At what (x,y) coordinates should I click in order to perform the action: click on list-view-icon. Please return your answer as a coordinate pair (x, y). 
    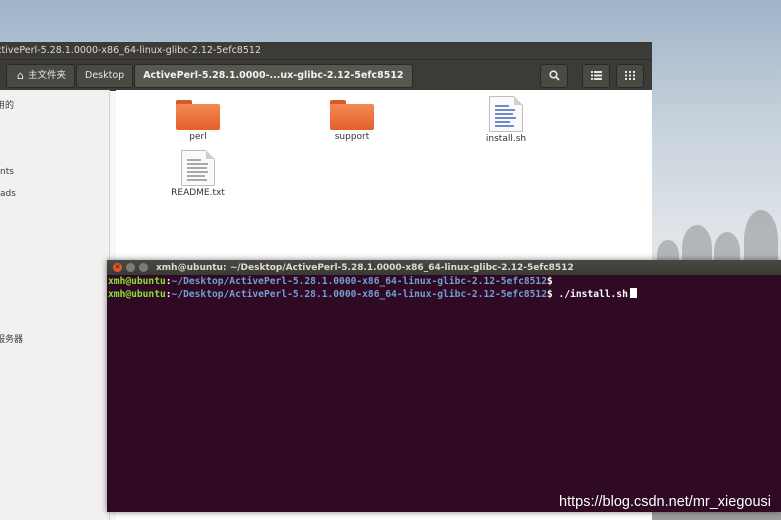
    Looking at the image, I should click on (596, 75).